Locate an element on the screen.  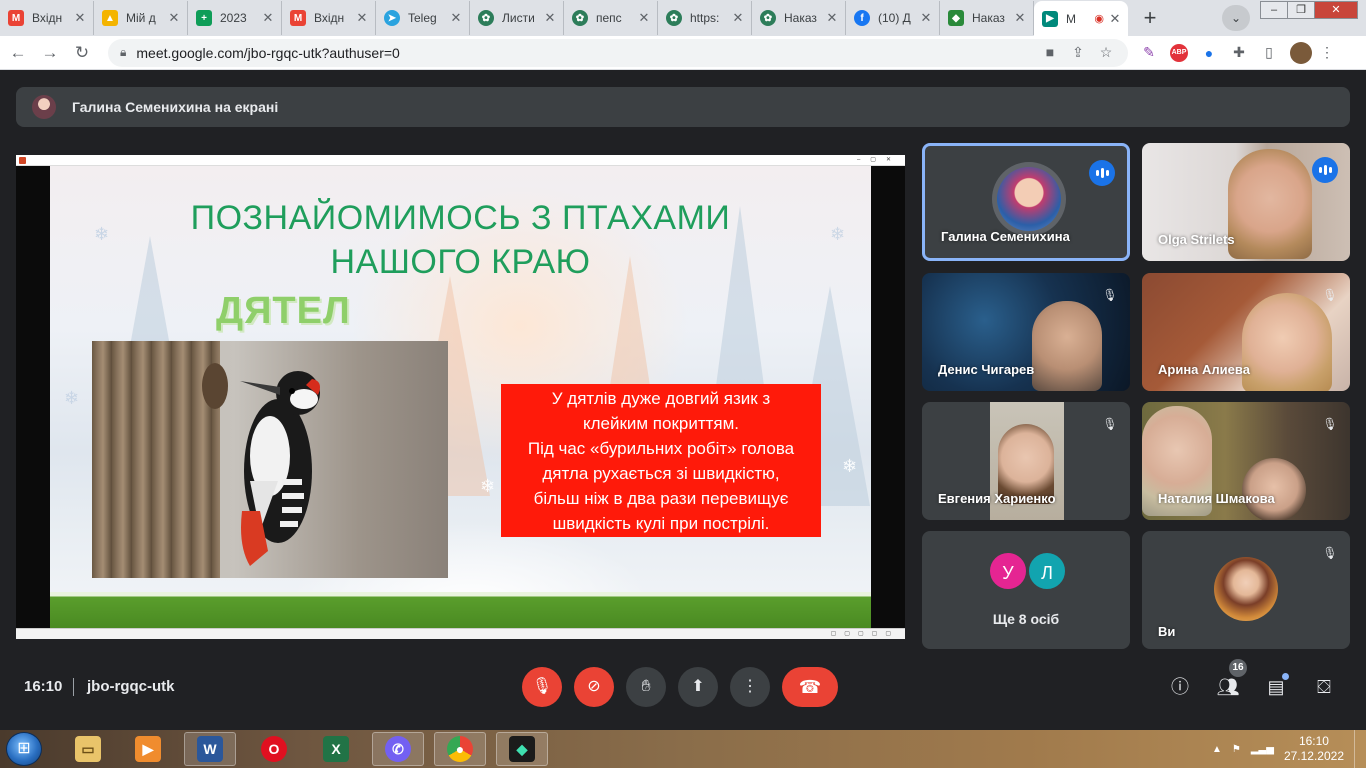
adblock-icon: ABP is located at coordinates (1179, 52).